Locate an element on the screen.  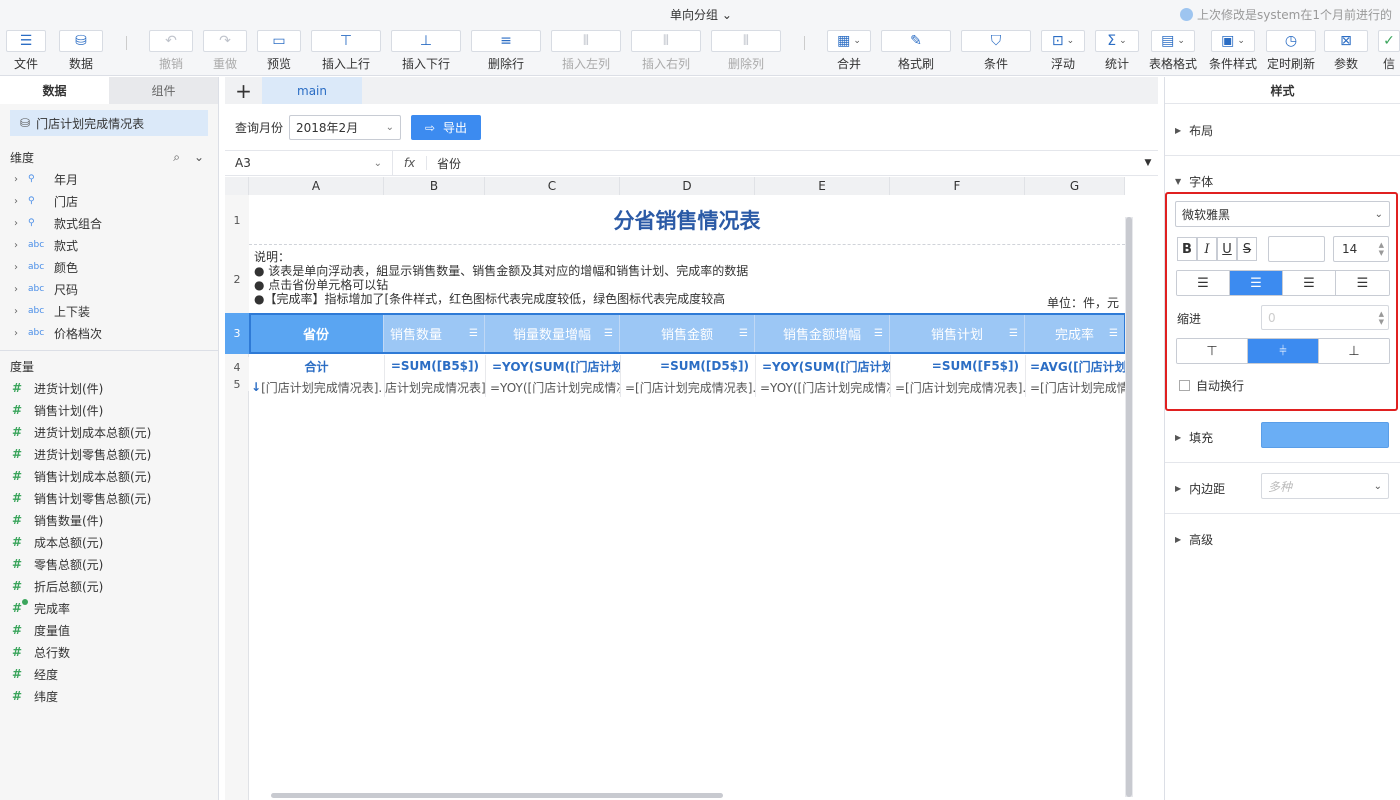
undo-button: ↶ 撤销 is located at coordinates (171, 51).